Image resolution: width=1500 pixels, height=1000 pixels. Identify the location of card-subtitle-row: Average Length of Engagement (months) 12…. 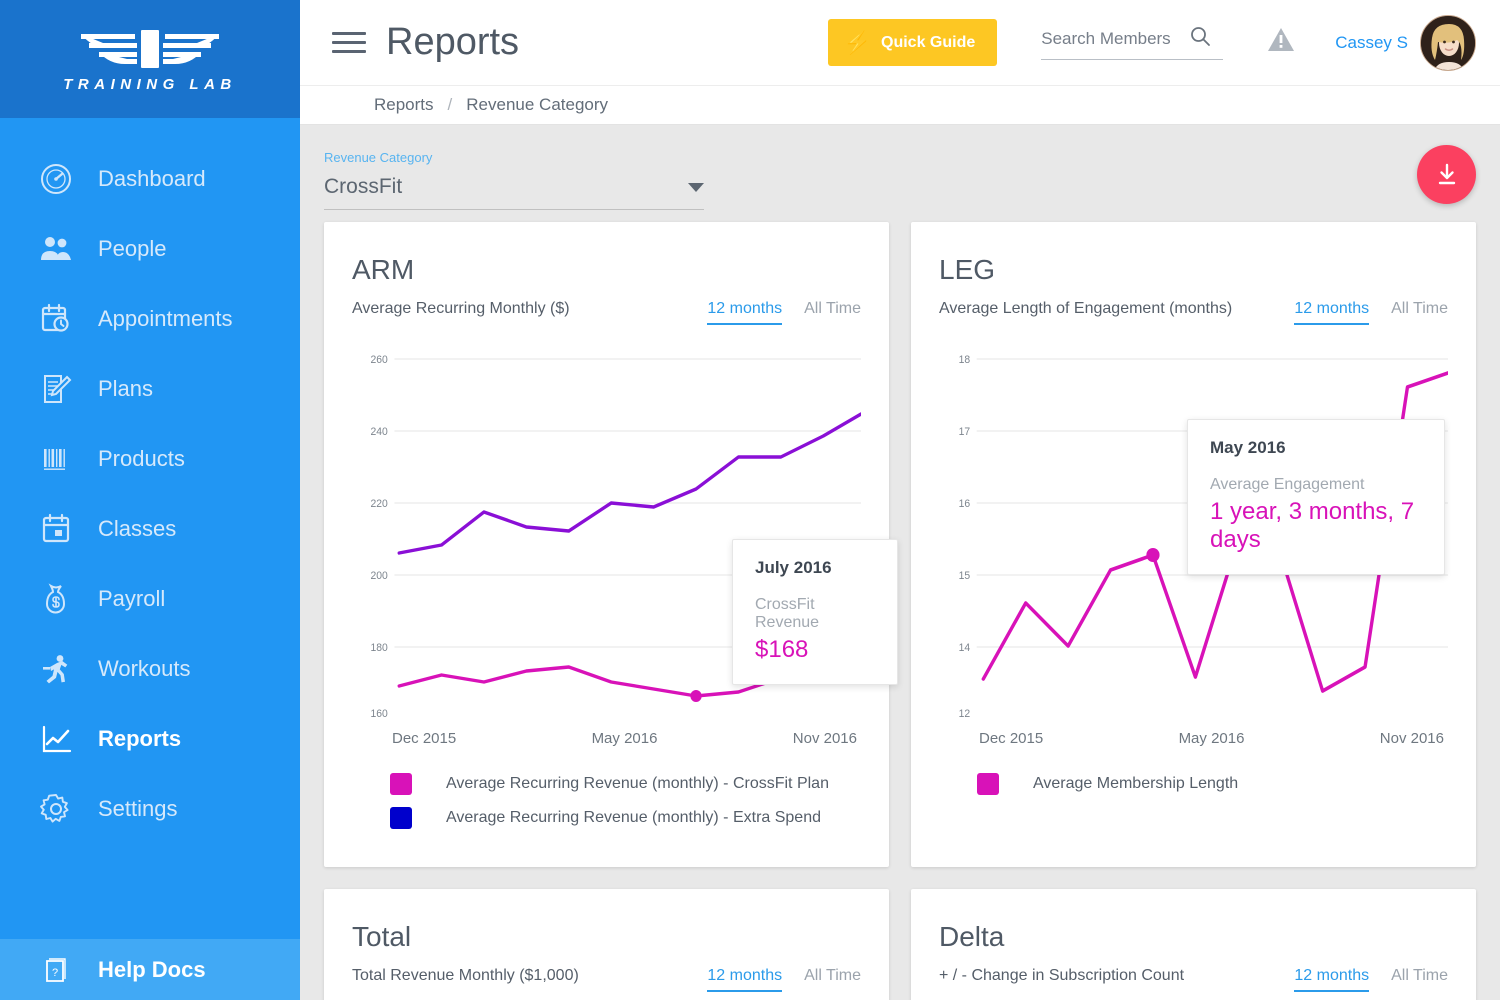
(1193, 312).